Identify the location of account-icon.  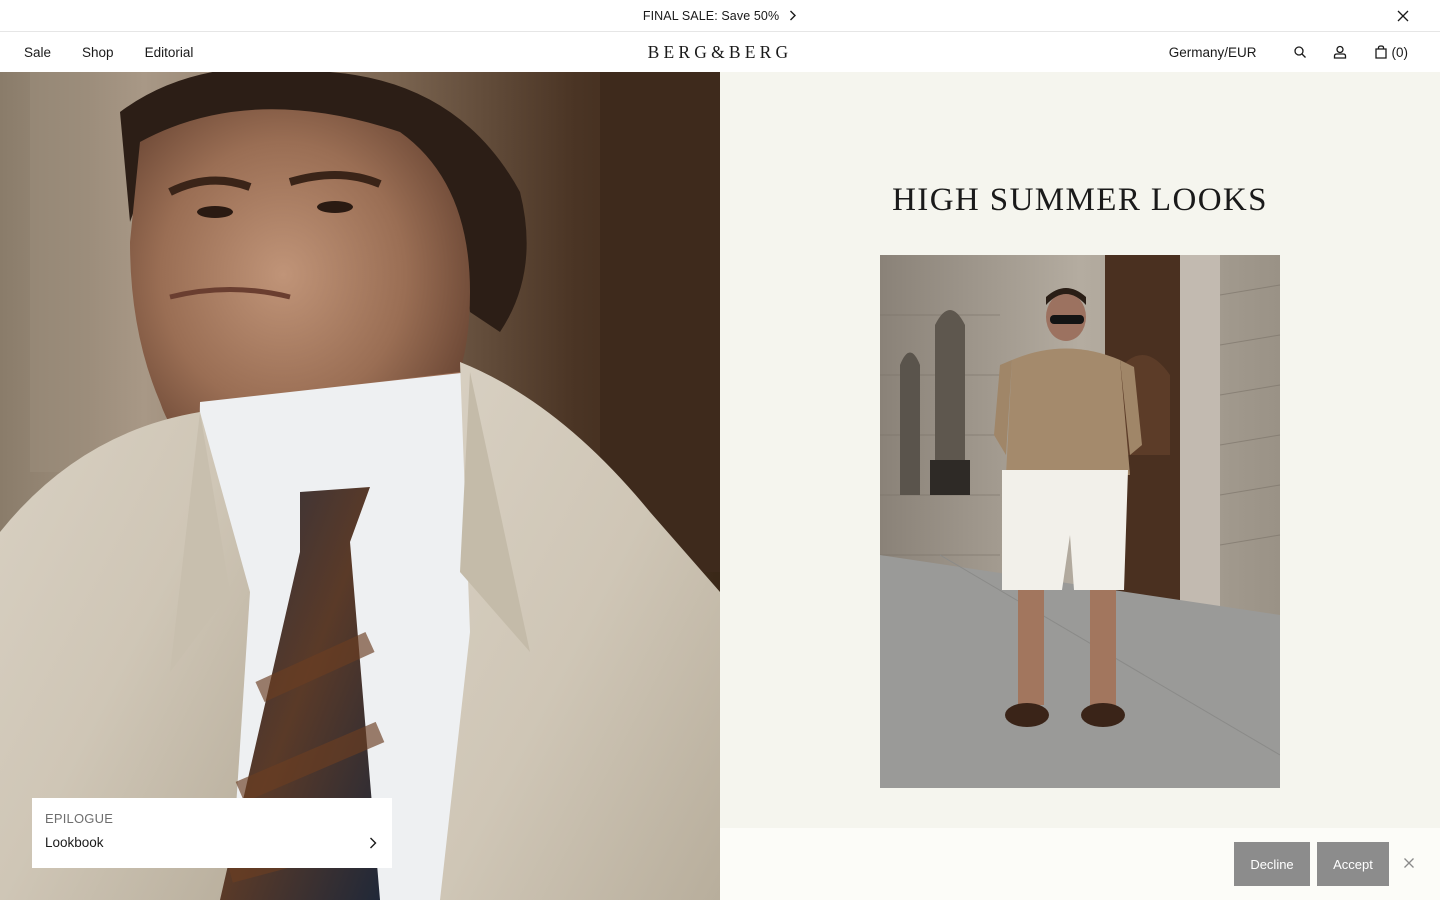
(1339, 52).